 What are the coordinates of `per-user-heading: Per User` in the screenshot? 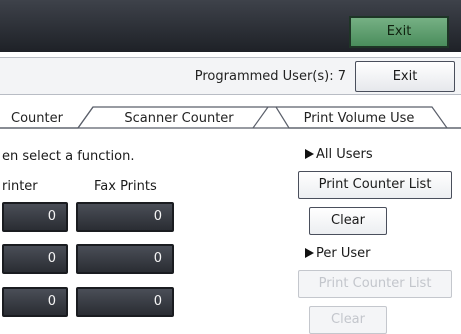 It's located at (337, 254).